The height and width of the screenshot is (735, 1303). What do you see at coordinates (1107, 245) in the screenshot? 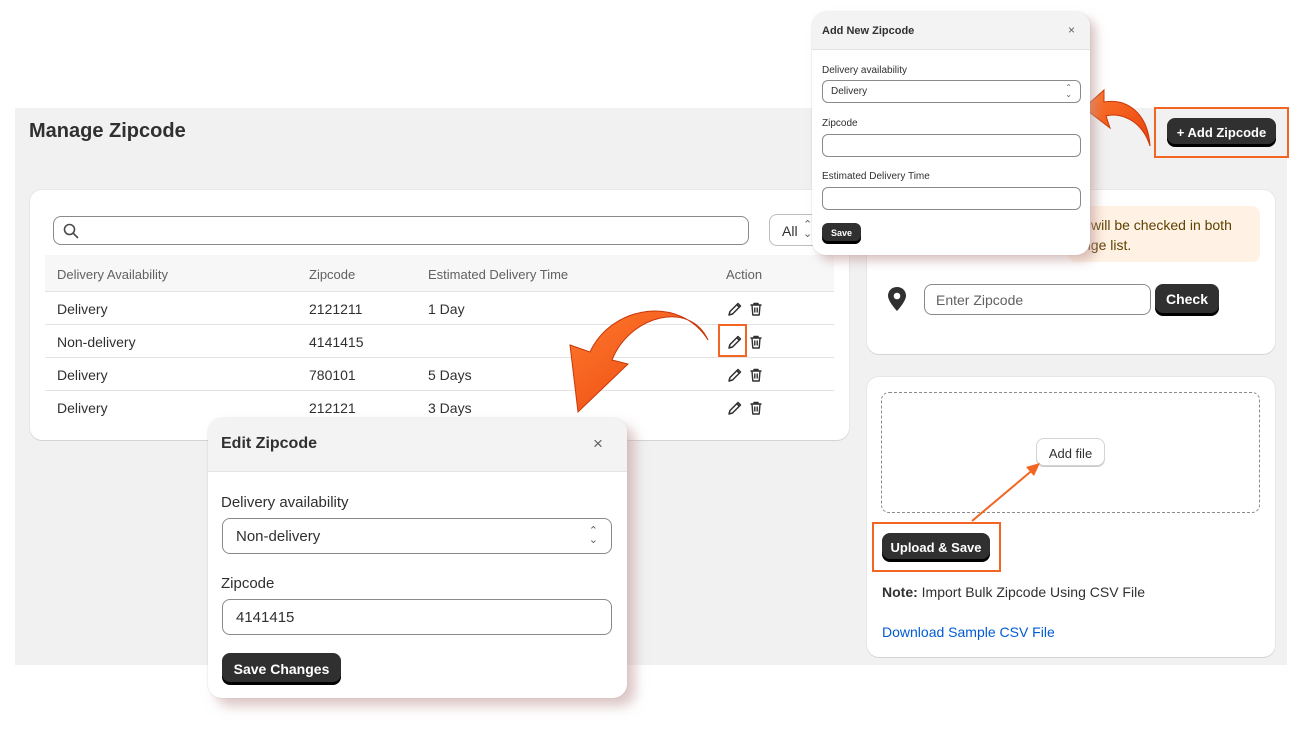
I see `banner-text: nge list.` at bounding box center [1107, 245].